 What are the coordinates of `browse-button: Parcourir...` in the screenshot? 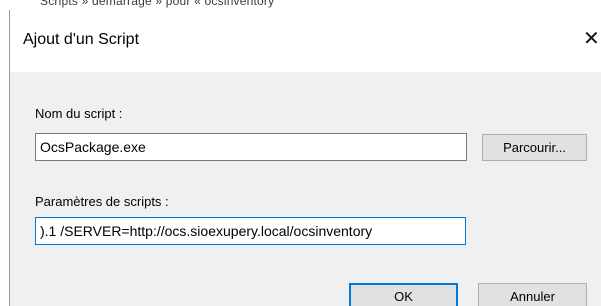 It's located at (534, 147).